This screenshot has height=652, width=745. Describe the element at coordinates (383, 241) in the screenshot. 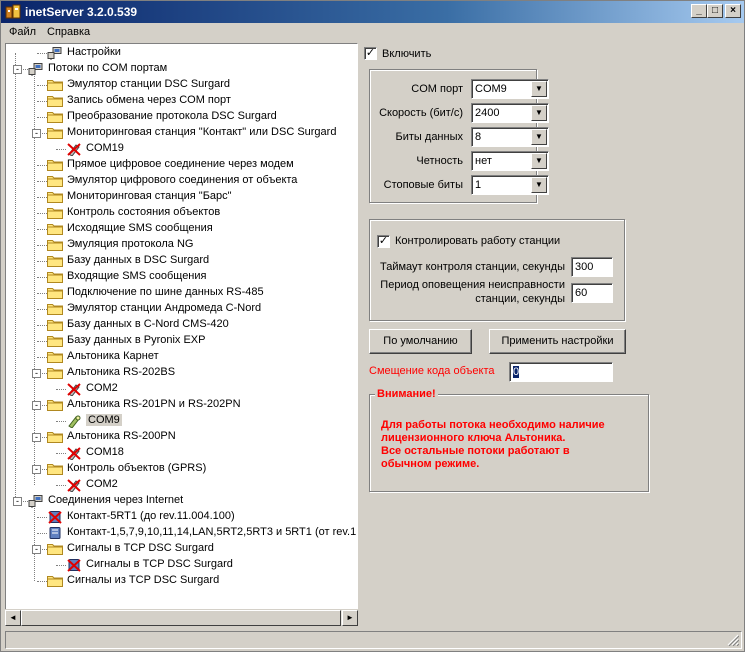

I see `control-station-checkbox: ✓` at that location.